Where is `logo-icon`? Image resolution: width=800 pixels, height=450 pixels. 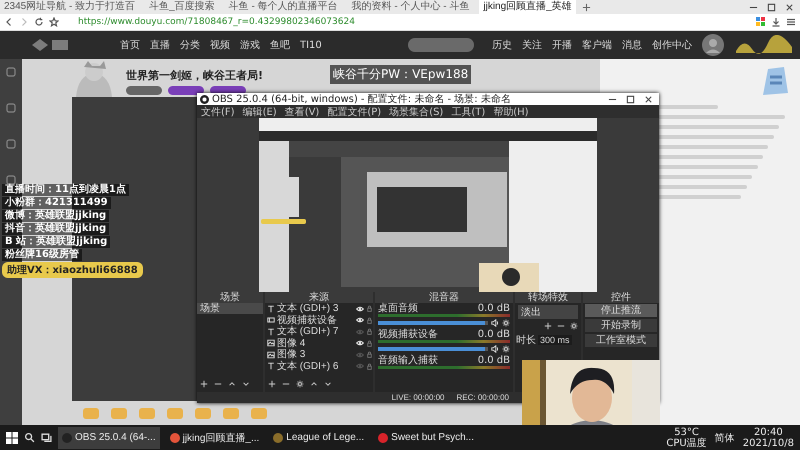 logo-icon is located at coordinates (50, 45).